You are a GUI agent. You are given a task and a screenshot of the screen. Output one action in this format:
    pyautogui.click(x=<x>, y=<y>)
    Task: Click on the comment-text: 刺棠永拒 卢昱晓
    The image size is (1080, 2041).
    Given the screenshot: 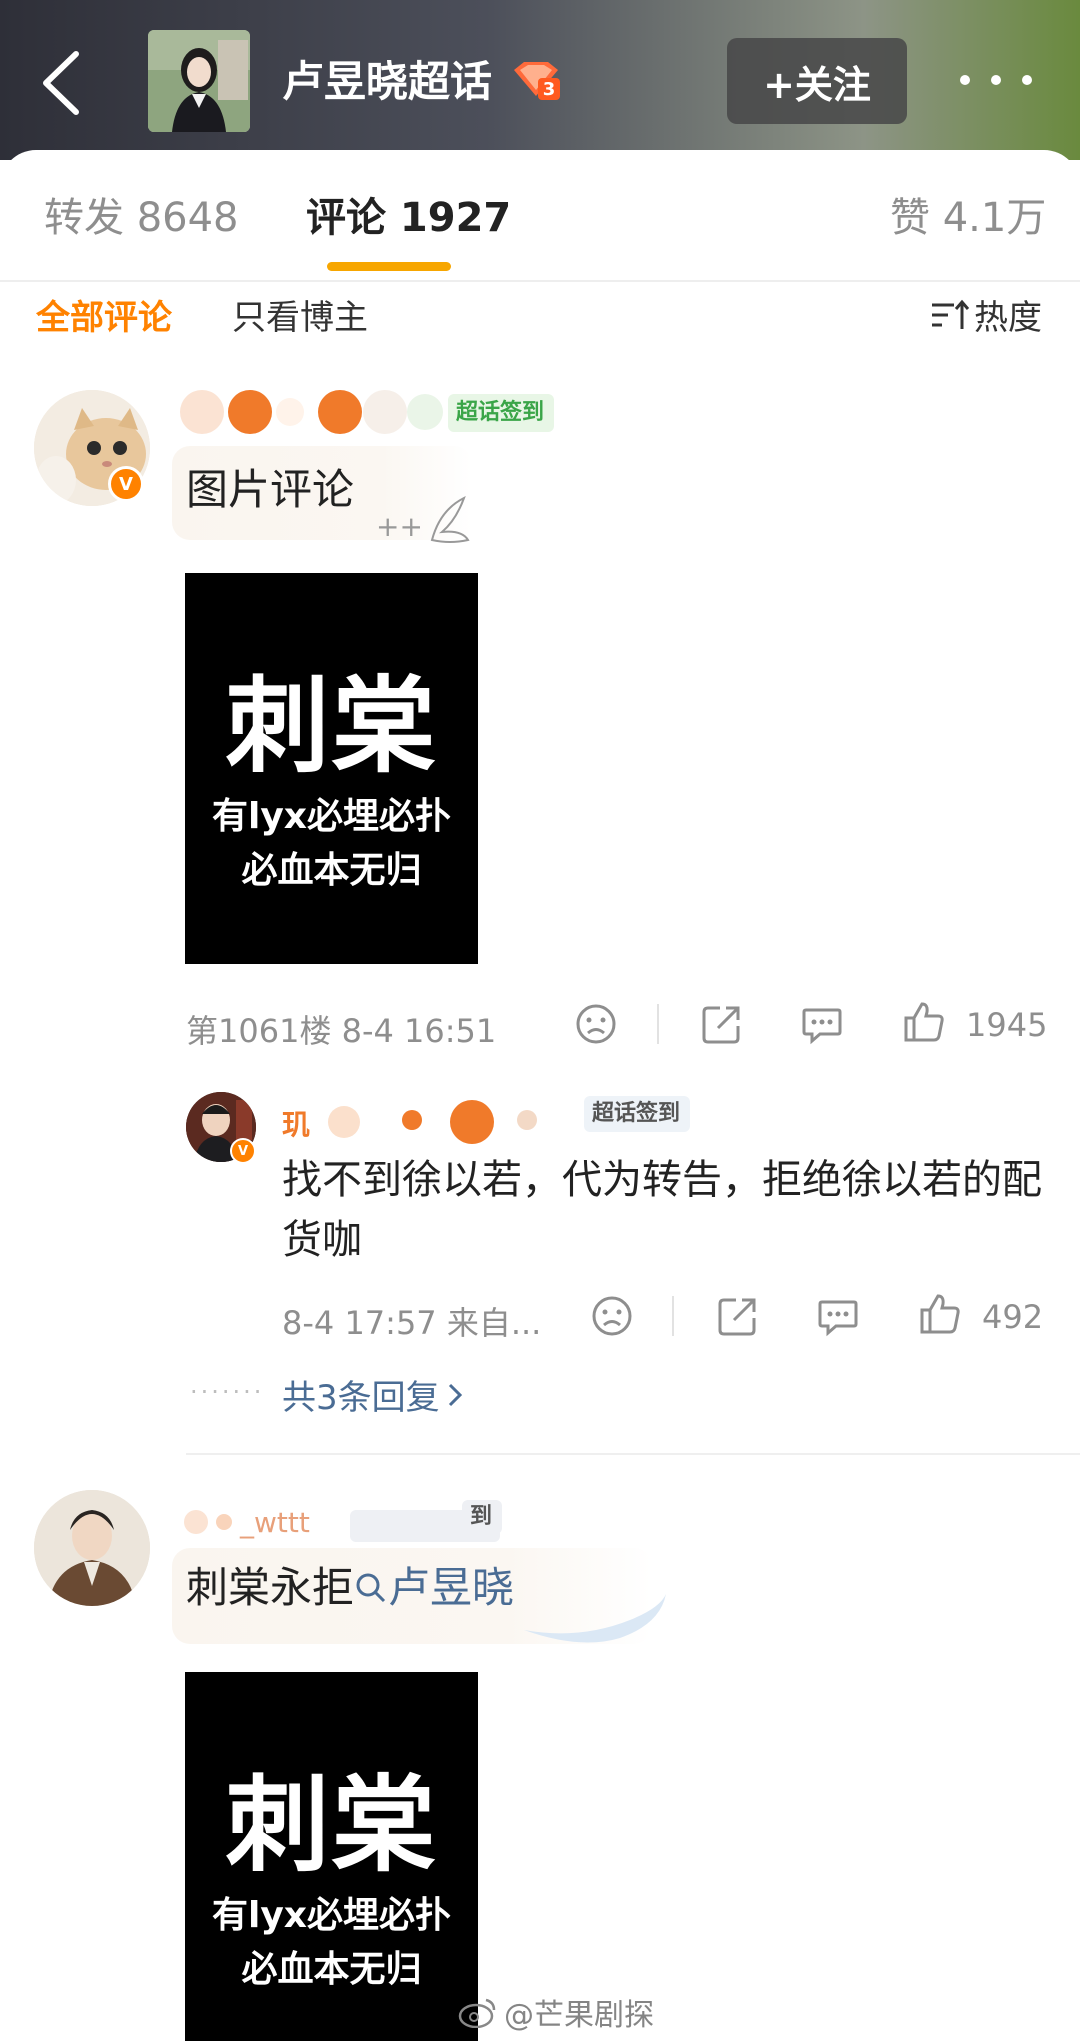 What is the action you would take?
    pyautogui.click(x=350, y=1587)
    